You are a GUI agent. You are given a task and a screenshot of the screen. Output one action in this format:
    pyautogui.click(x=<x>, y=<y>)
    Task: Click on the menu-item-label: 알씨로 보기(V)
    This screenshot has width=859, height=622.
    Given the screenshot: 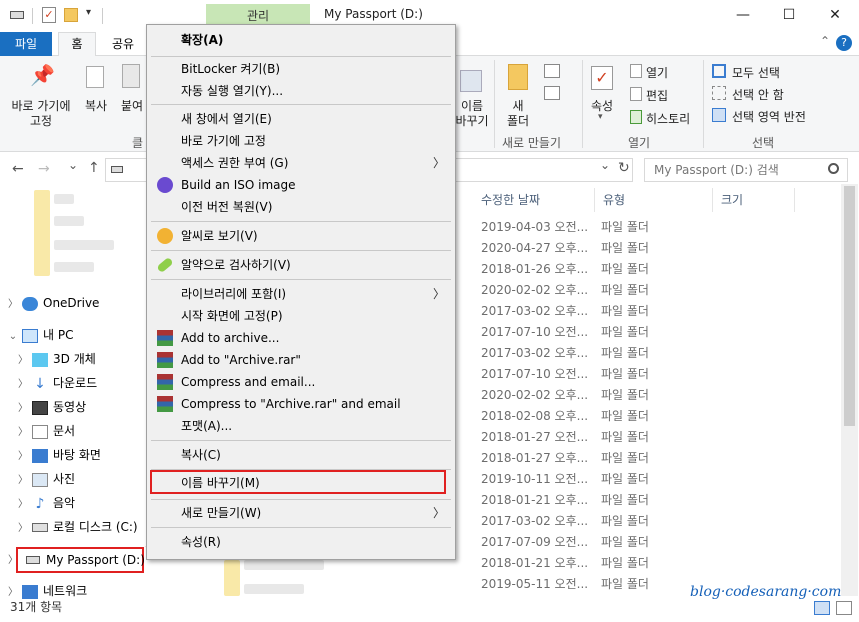 What is the action you would take?
    pyautogui.click(x=219, y=236)
    